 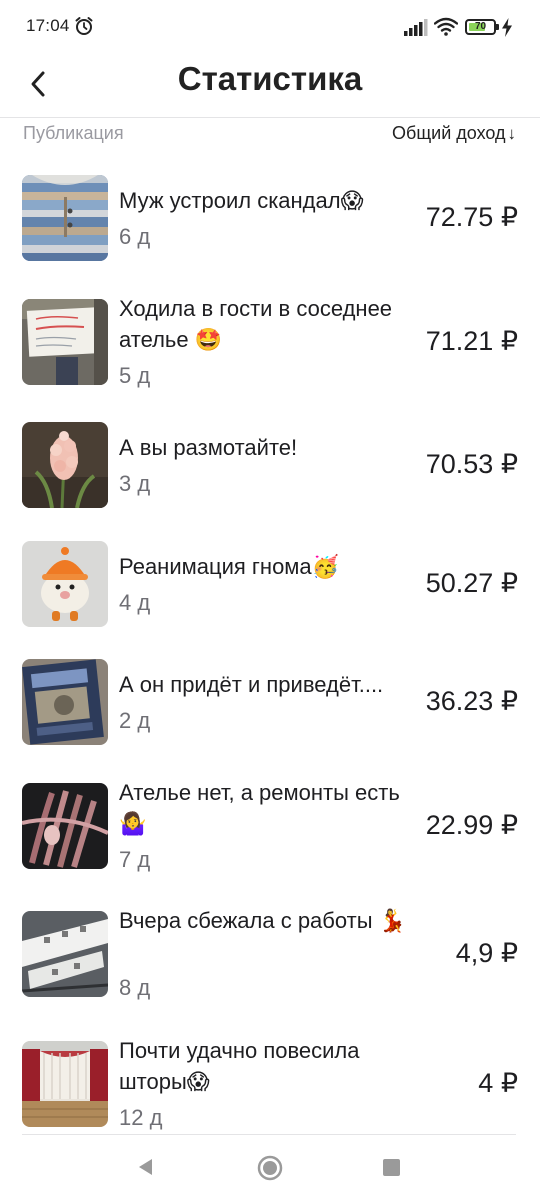 I want to click on app-header: Статистика, so click(x=270, y=87).